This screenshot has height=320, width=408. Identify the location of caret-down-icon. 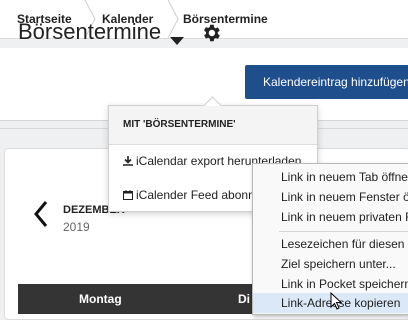
(177, 41).